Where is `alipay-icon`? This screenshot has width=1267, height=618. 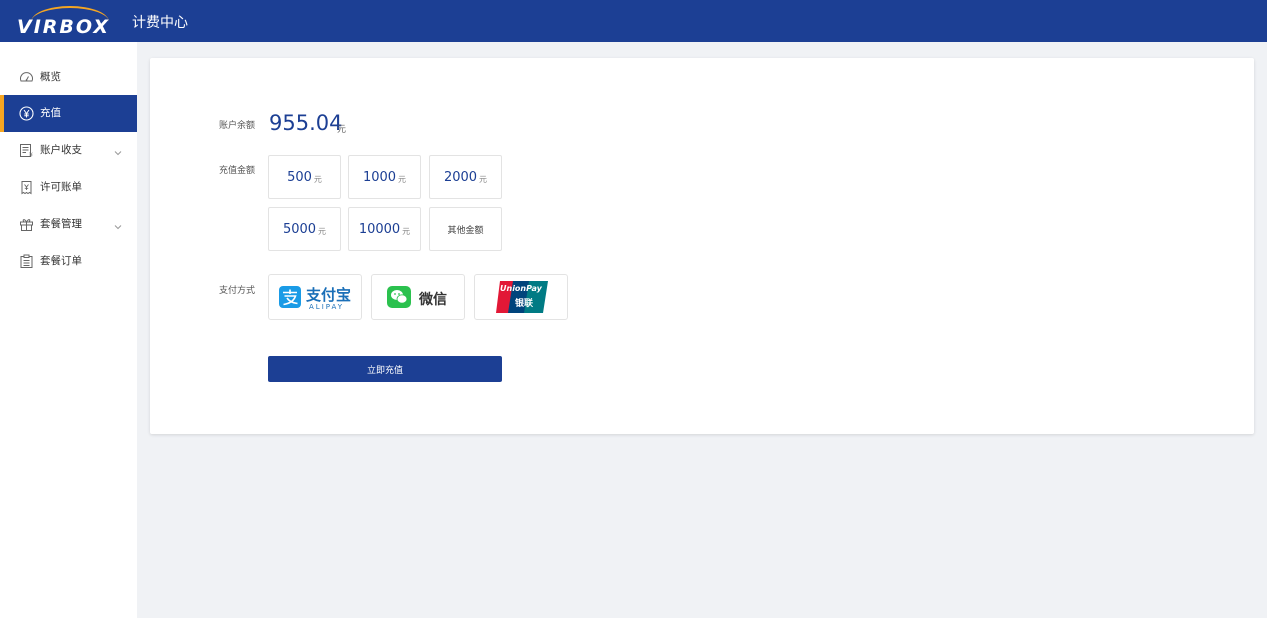
alipay-icon is located at coordinates (290, 297).